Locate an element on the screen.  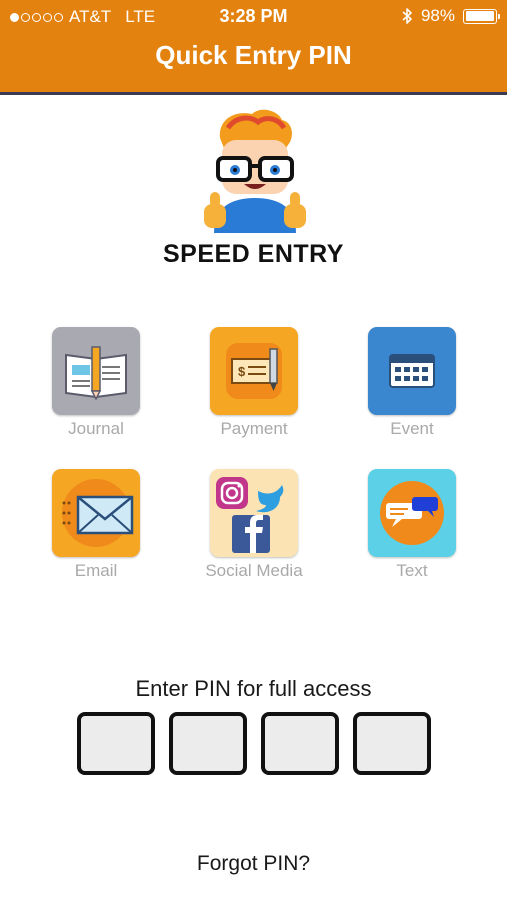
pin-prompt: Enter PIN for full access is located at coordinates (253, 688).